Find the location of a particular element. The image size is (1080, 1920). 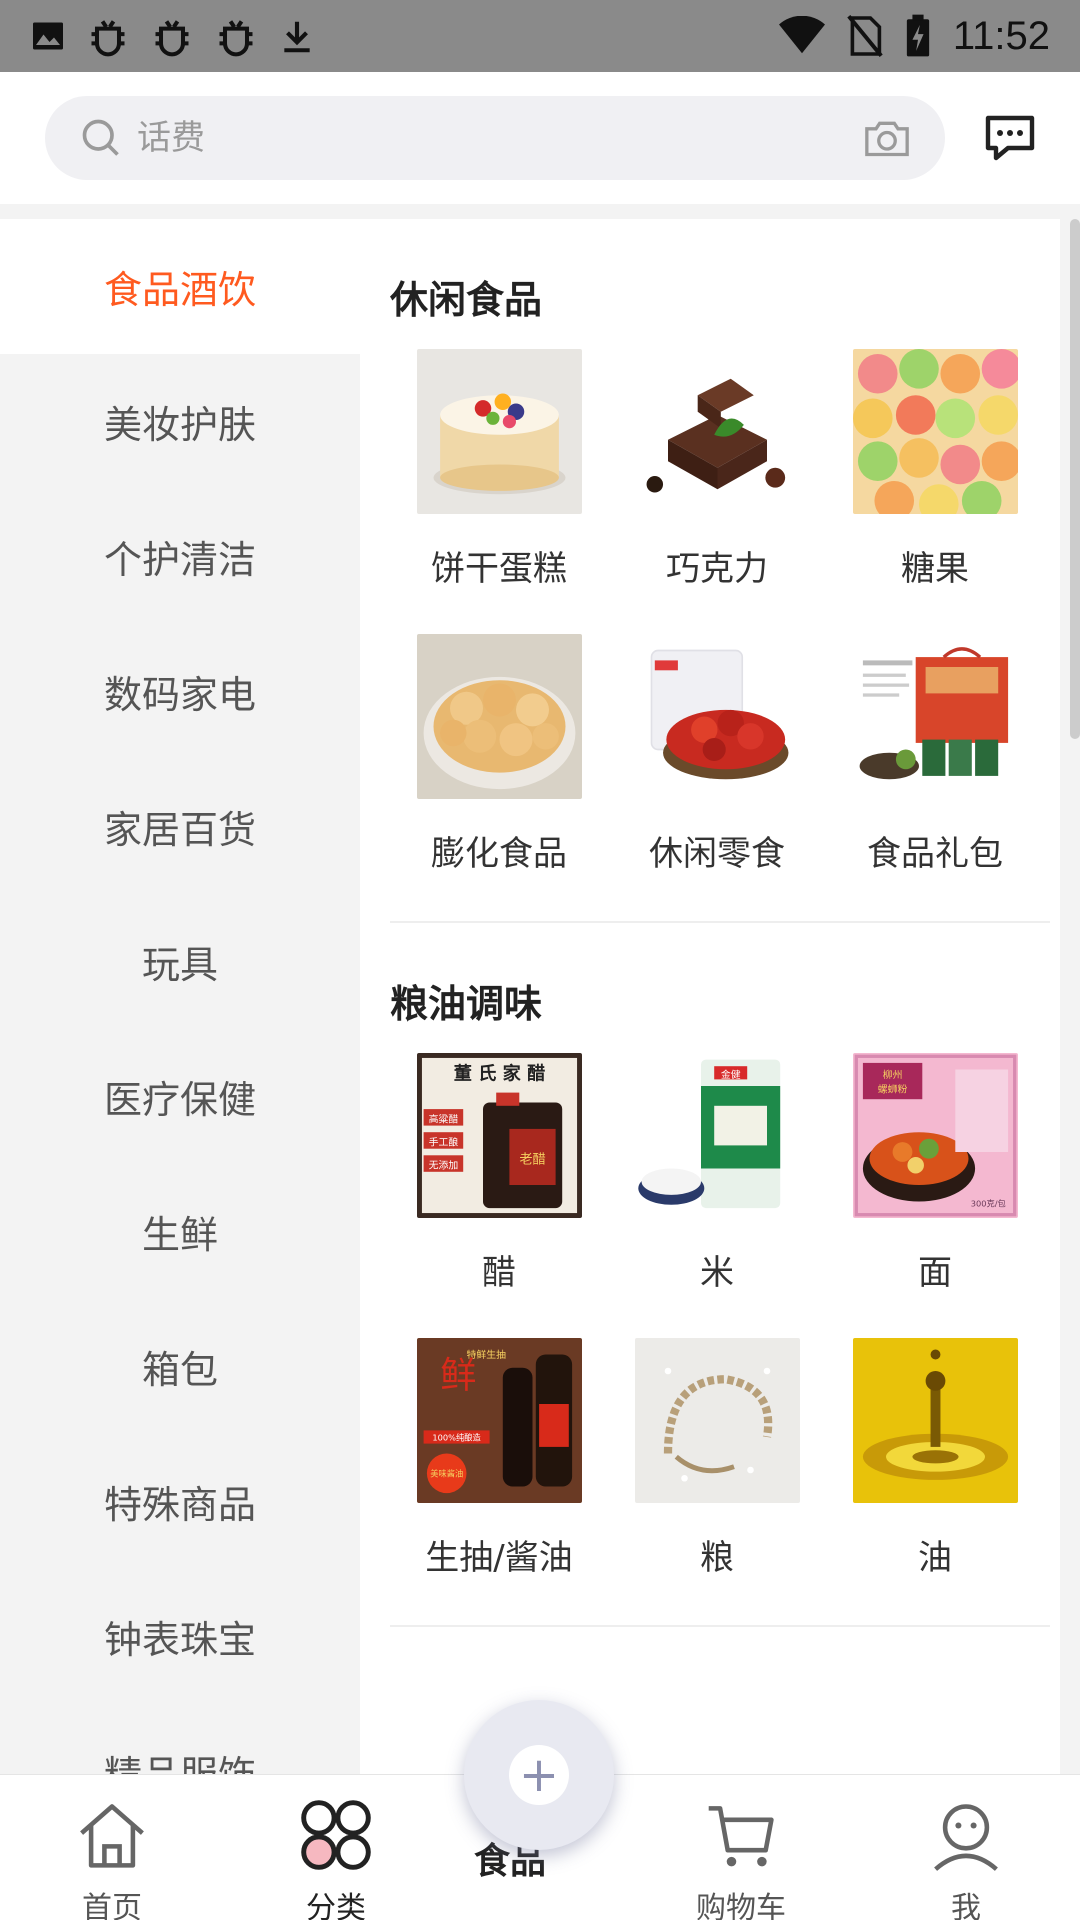

search-bar is located at coordinates (495, 138).